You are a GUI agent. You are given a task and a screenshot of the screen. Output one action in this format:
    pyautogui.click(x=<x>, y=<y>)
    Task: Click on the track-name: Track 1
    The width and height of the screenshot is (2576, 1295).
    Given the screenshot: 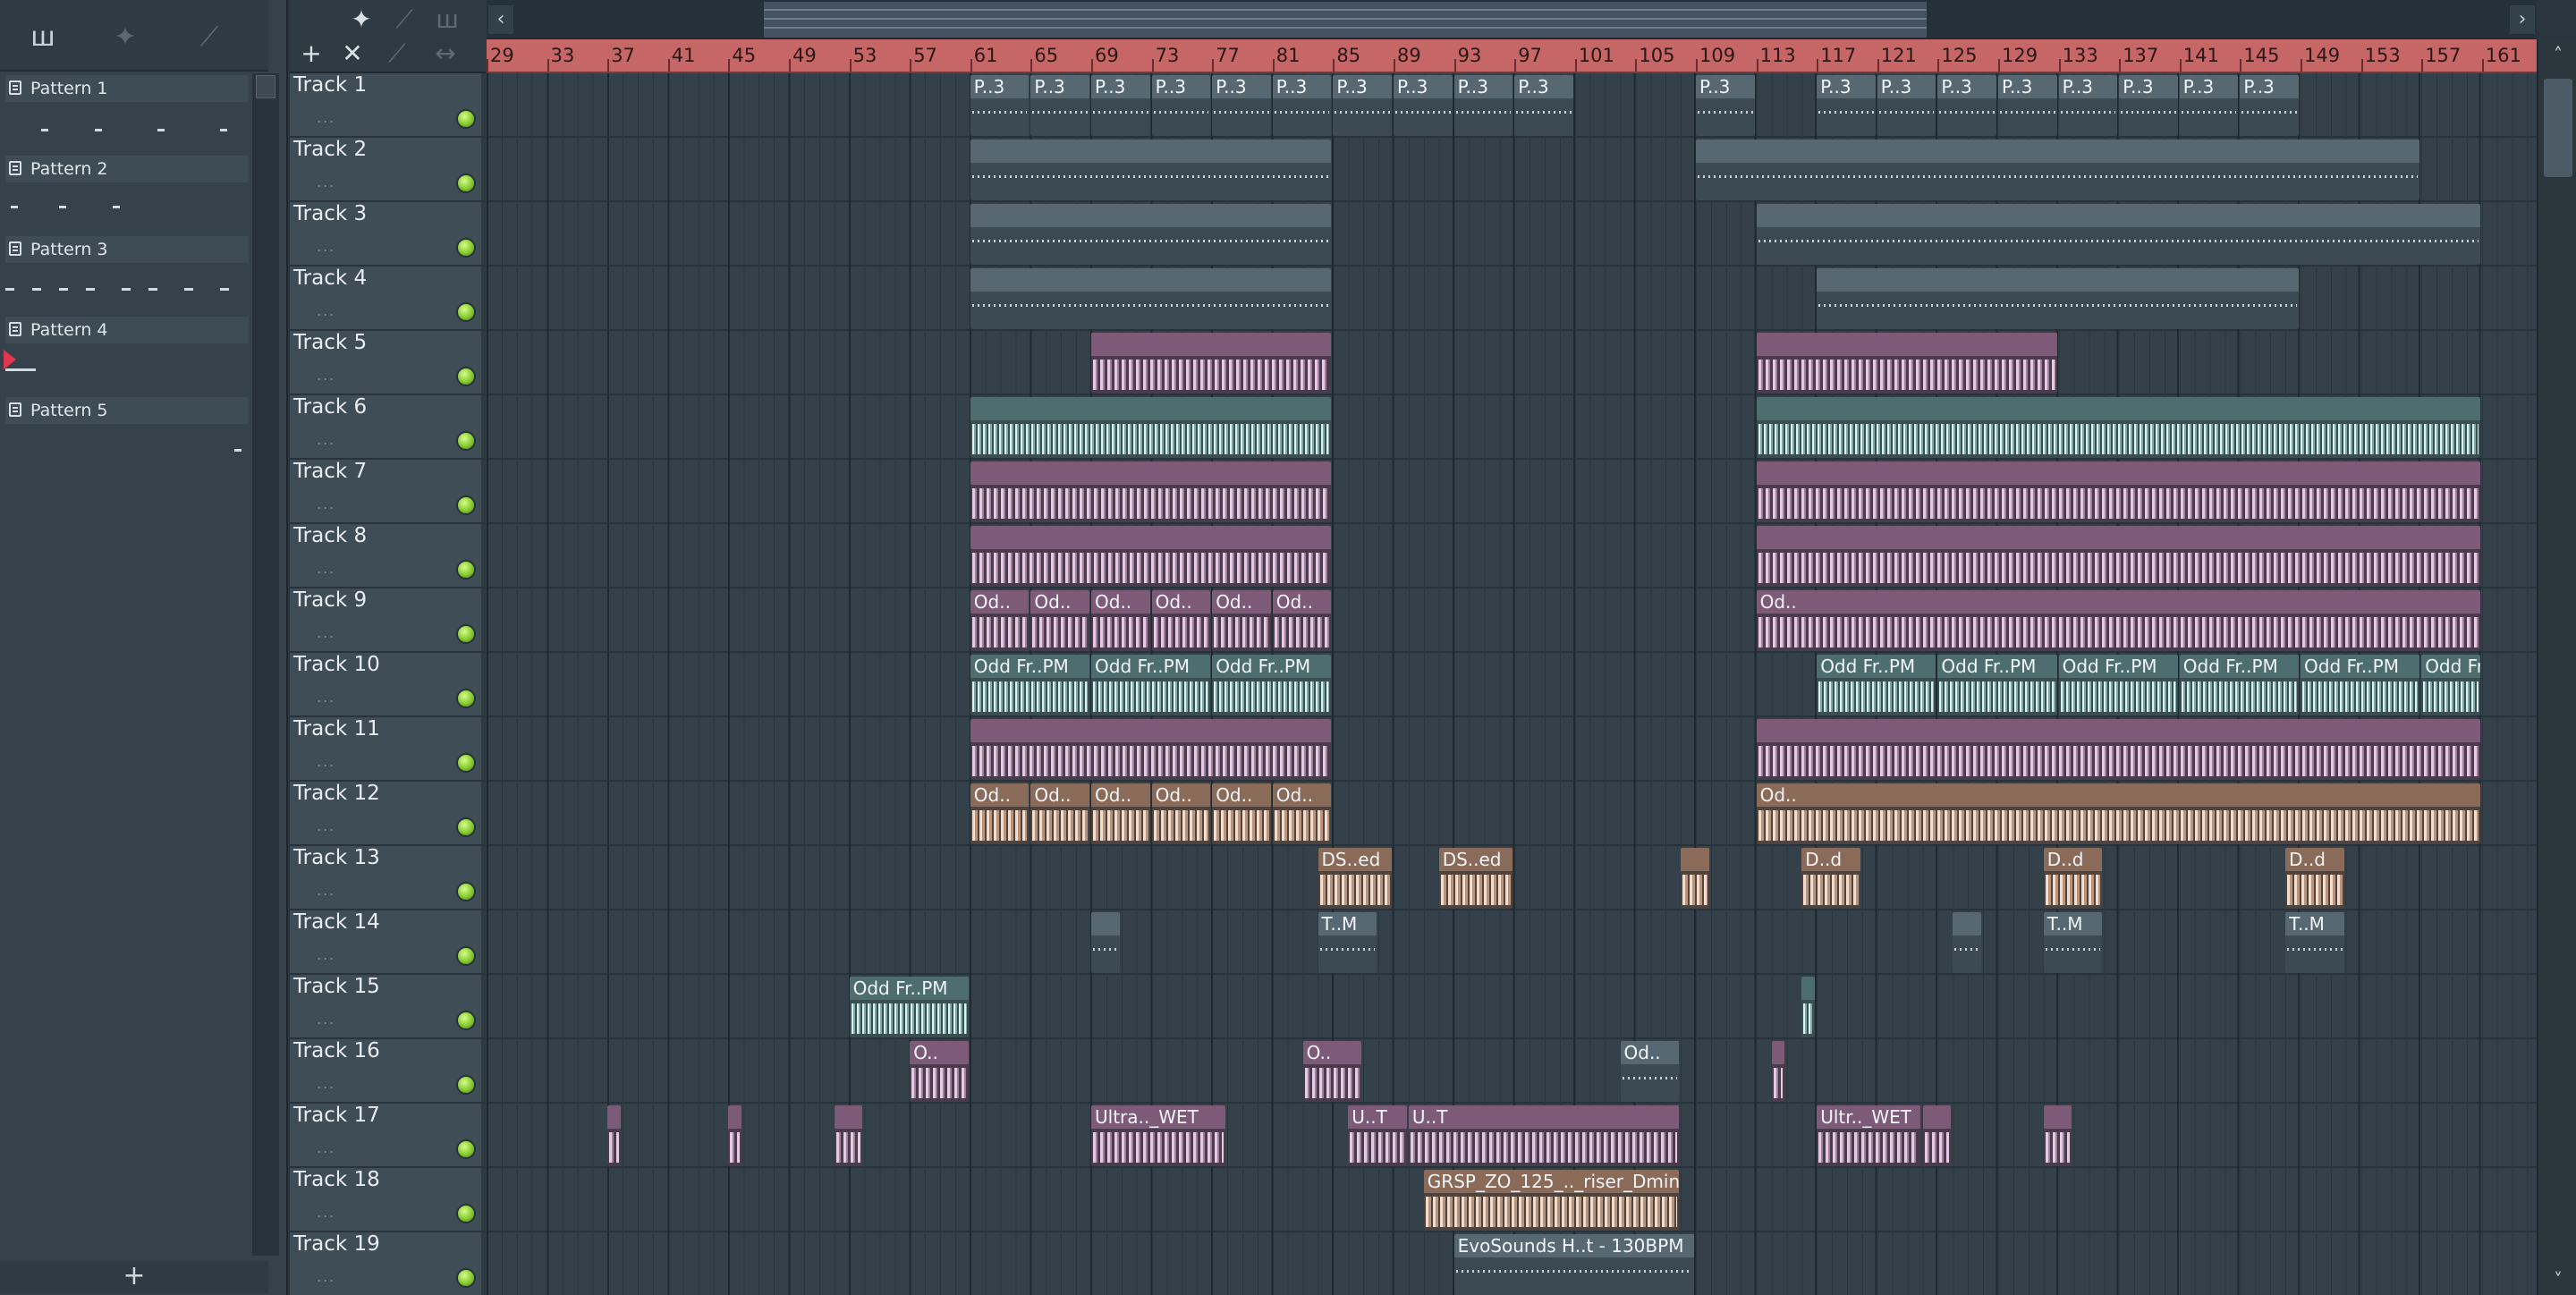 What is the action you would take?
    pyautogui.click(x=330, y=85)
    